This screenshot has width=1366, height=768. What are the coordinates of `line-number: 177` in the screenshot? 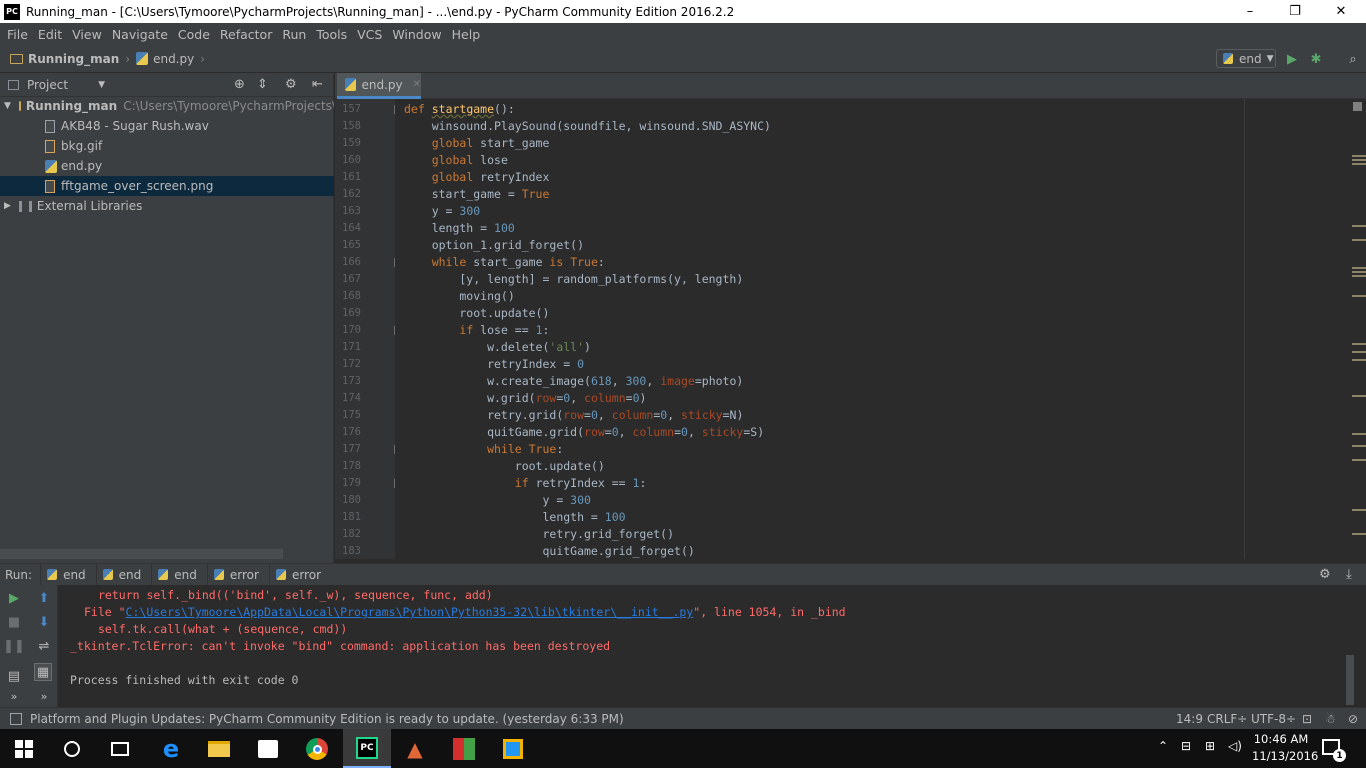 It's located at (351, 449).